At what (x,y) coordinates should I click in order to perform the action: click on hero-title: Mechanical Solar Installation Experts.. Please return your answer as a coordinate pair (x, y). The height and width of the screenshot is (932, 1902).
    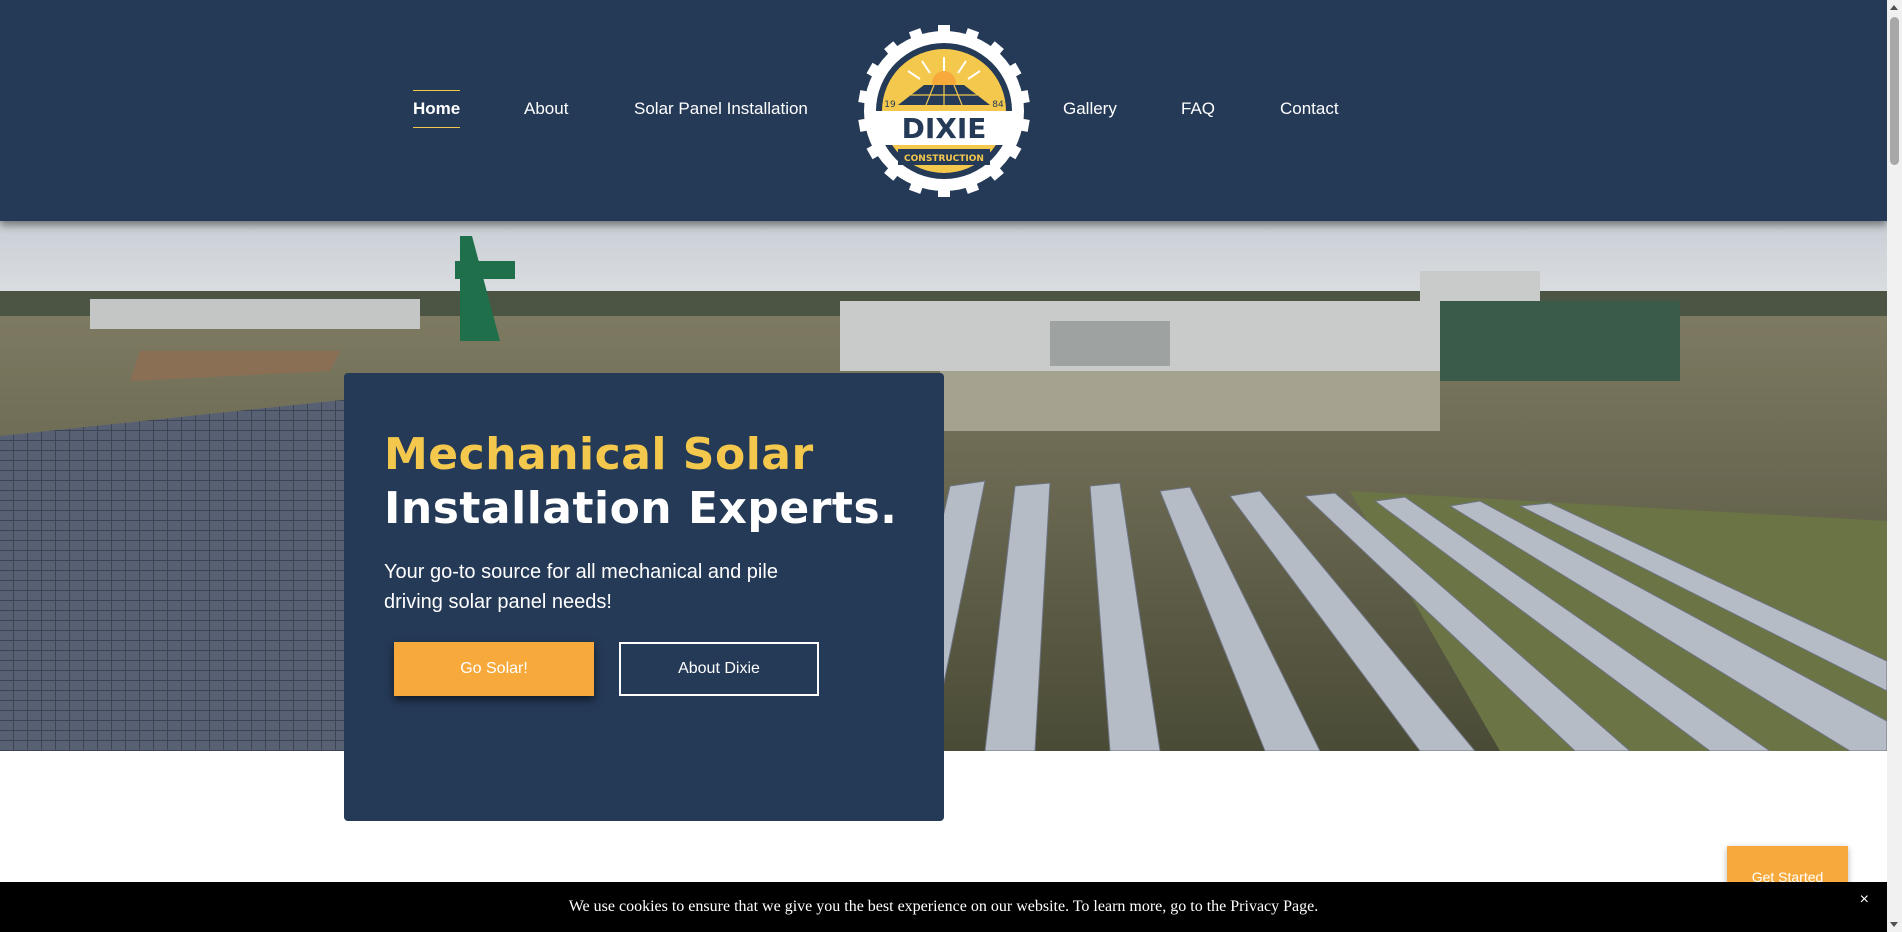
    Looking at the image, I should click on (654, 482).